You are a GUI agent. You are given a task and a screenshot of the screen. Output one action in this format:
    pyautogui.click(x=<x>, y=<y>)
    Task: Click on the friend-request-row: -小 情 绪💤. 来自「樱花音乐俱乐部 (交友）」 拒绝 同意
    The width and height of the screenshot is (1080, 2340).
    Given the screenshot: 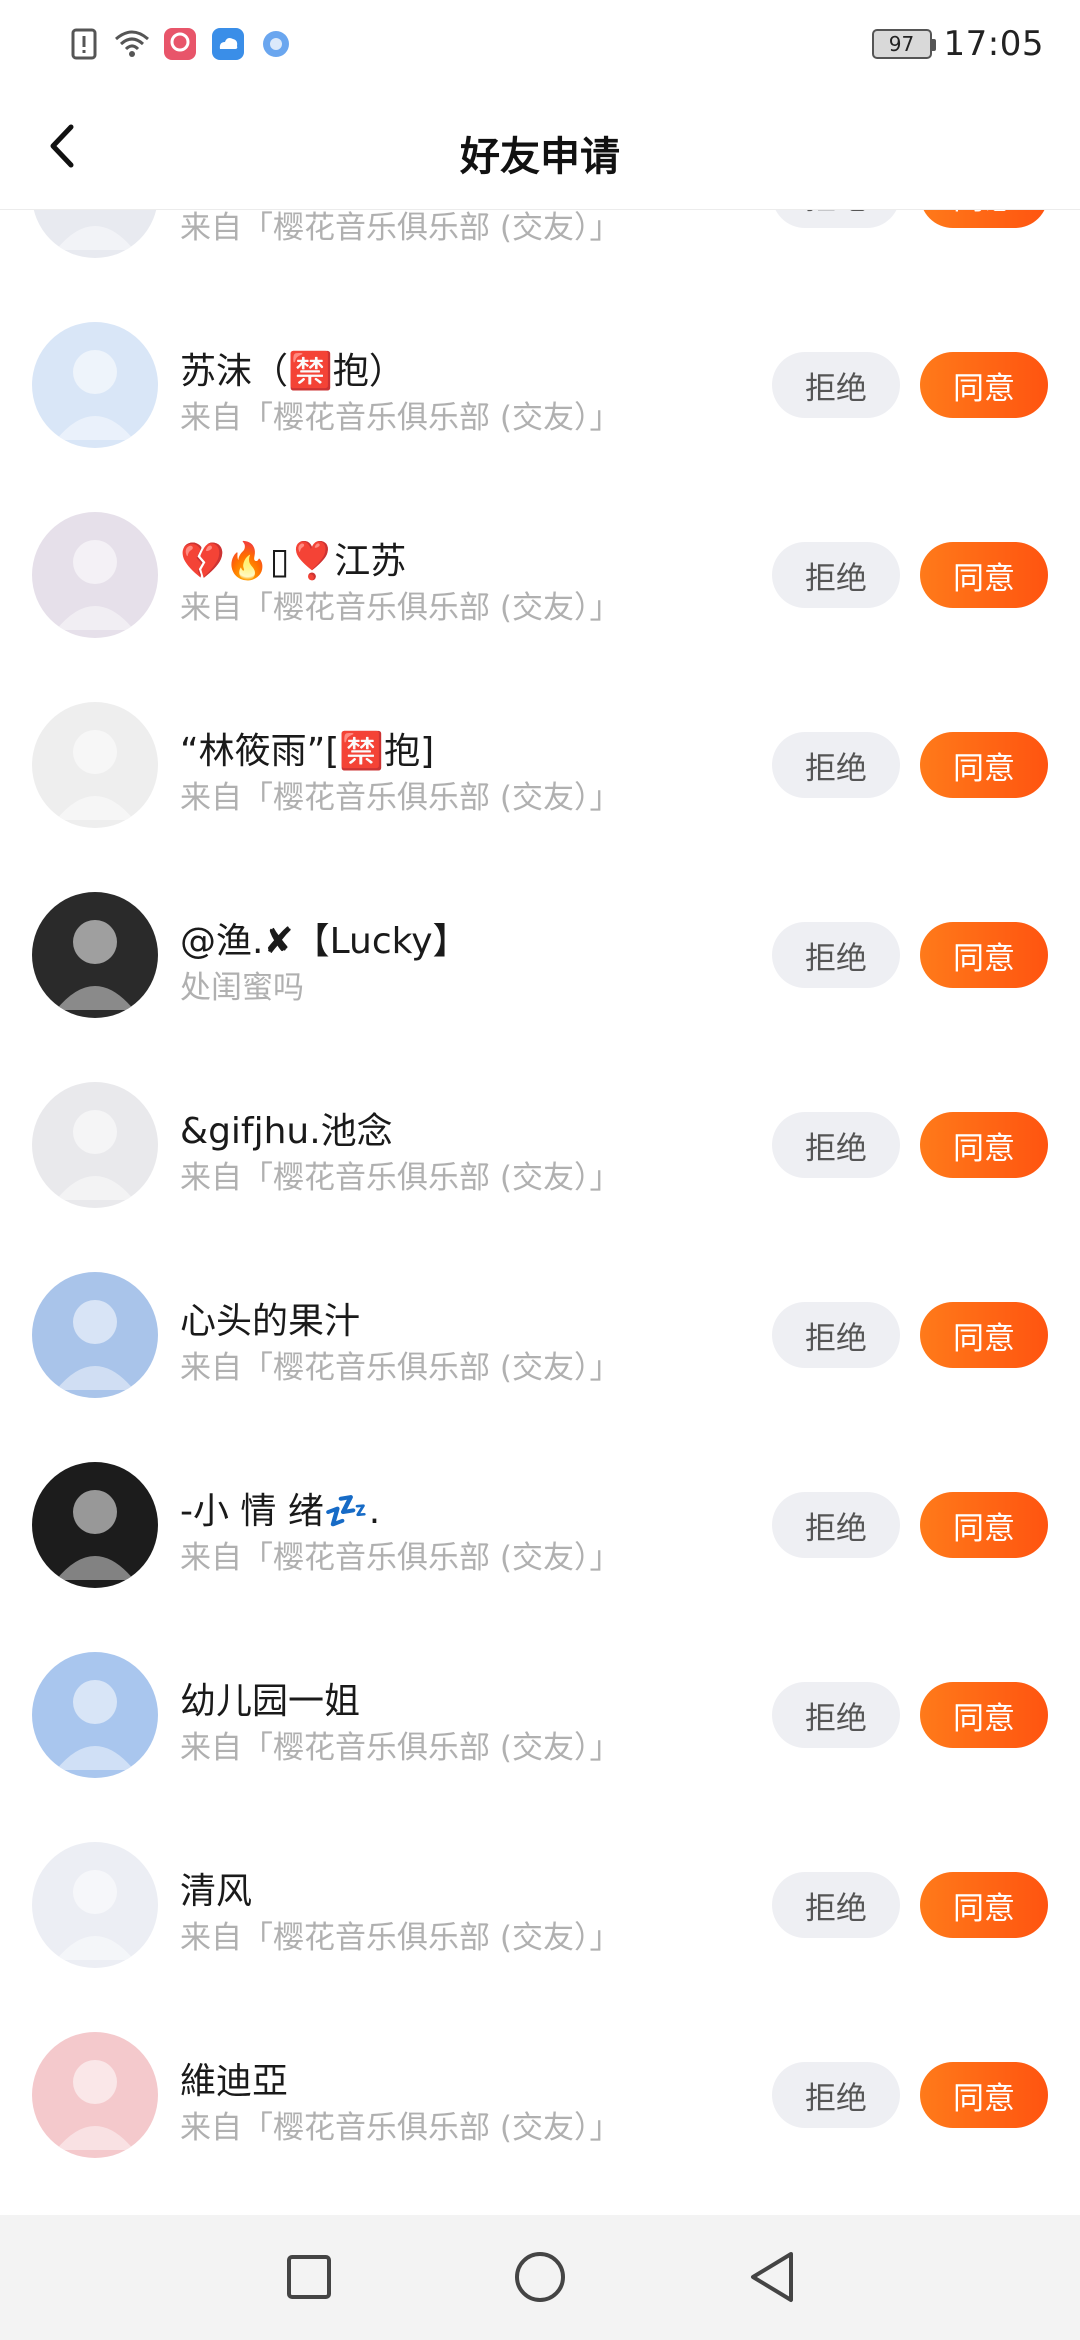 What is the action you would take?
    pyautogui.click(x=540, y=1525)
    